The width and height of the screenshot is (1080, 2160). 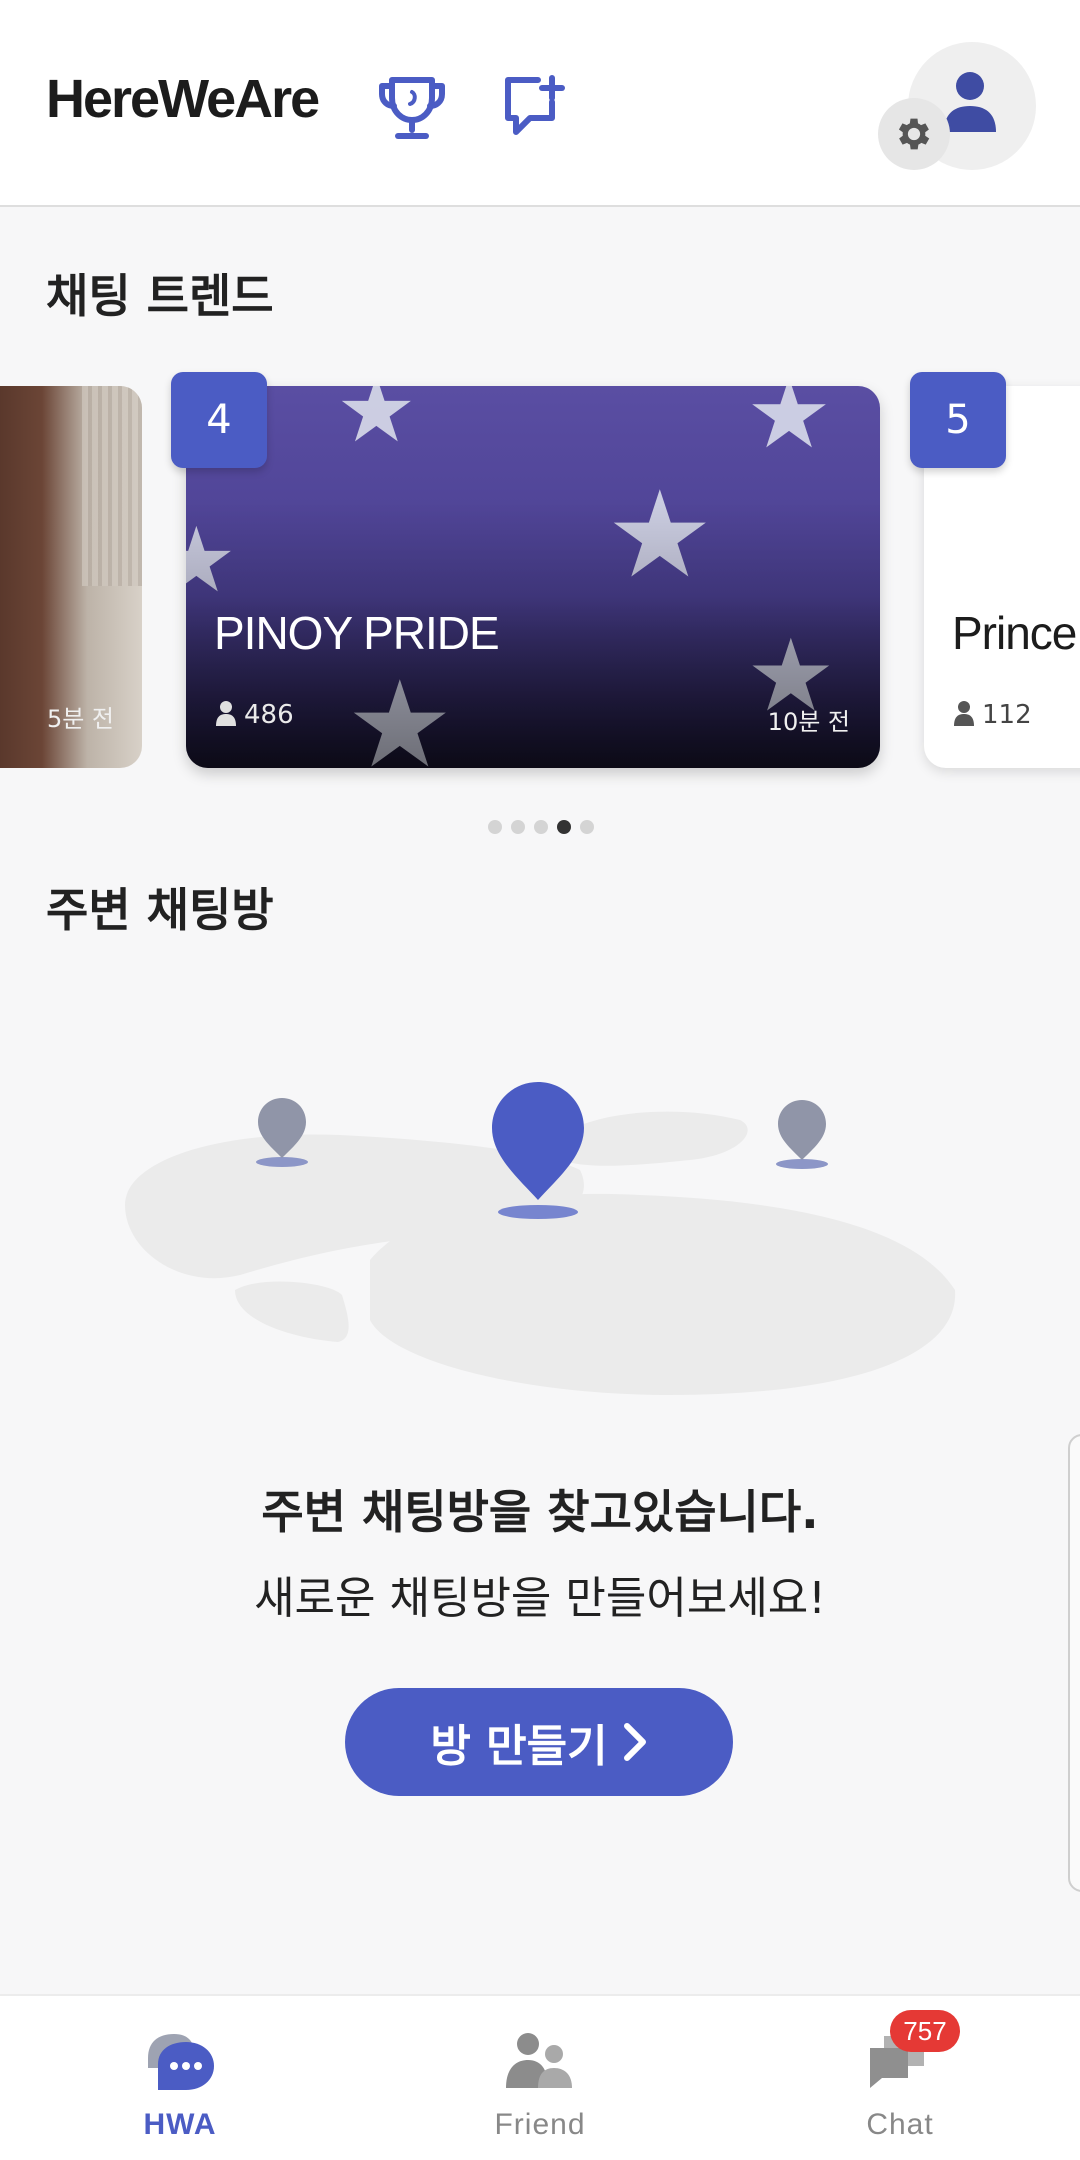 What do you see at coordinates (958, 420) in the screenshot?
I see `rank-badge: 5` at bounding box center [958, 420].